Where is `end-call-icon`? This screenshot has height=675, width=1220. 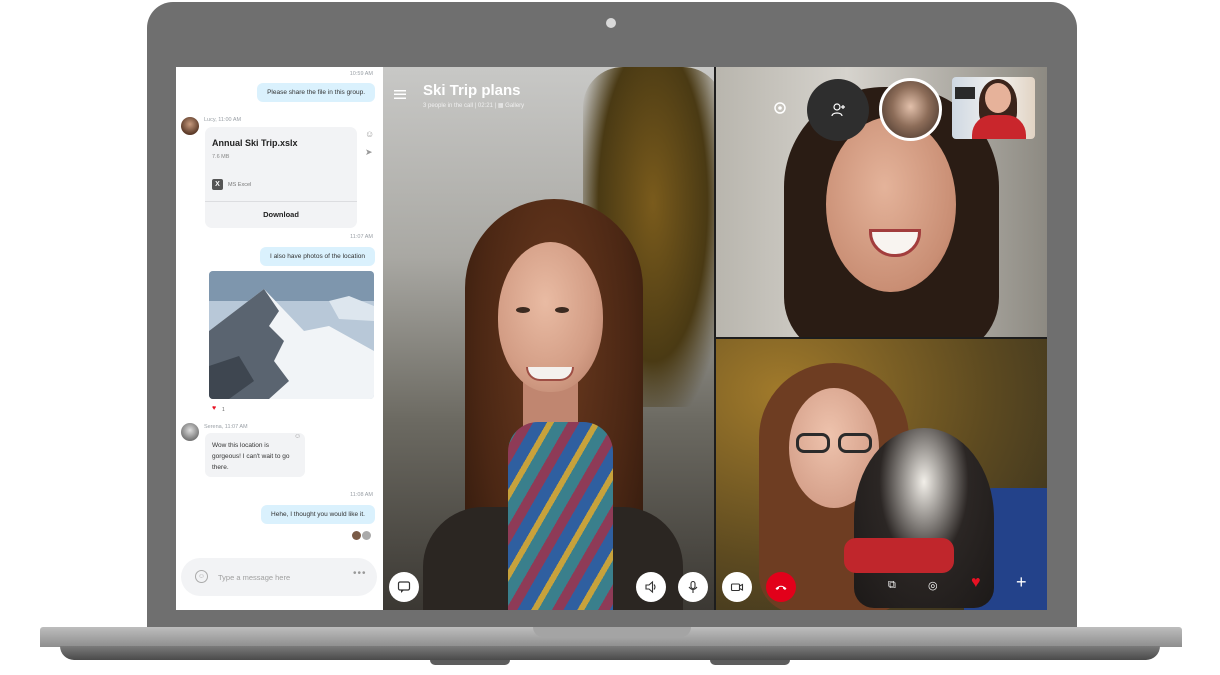
end-call-icon is located at coordinates (781, 587).